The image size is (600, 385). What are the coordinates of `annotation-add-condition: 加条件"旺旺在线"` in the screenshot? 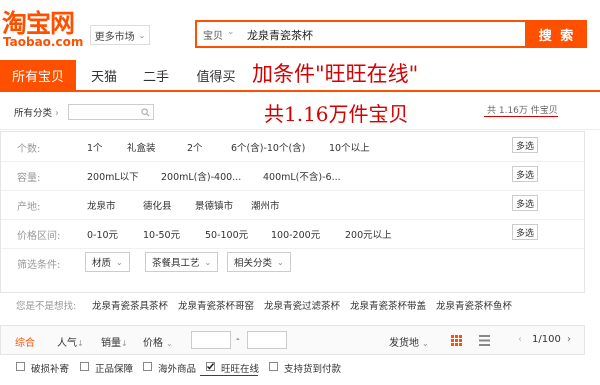 It's located at (335, 74).